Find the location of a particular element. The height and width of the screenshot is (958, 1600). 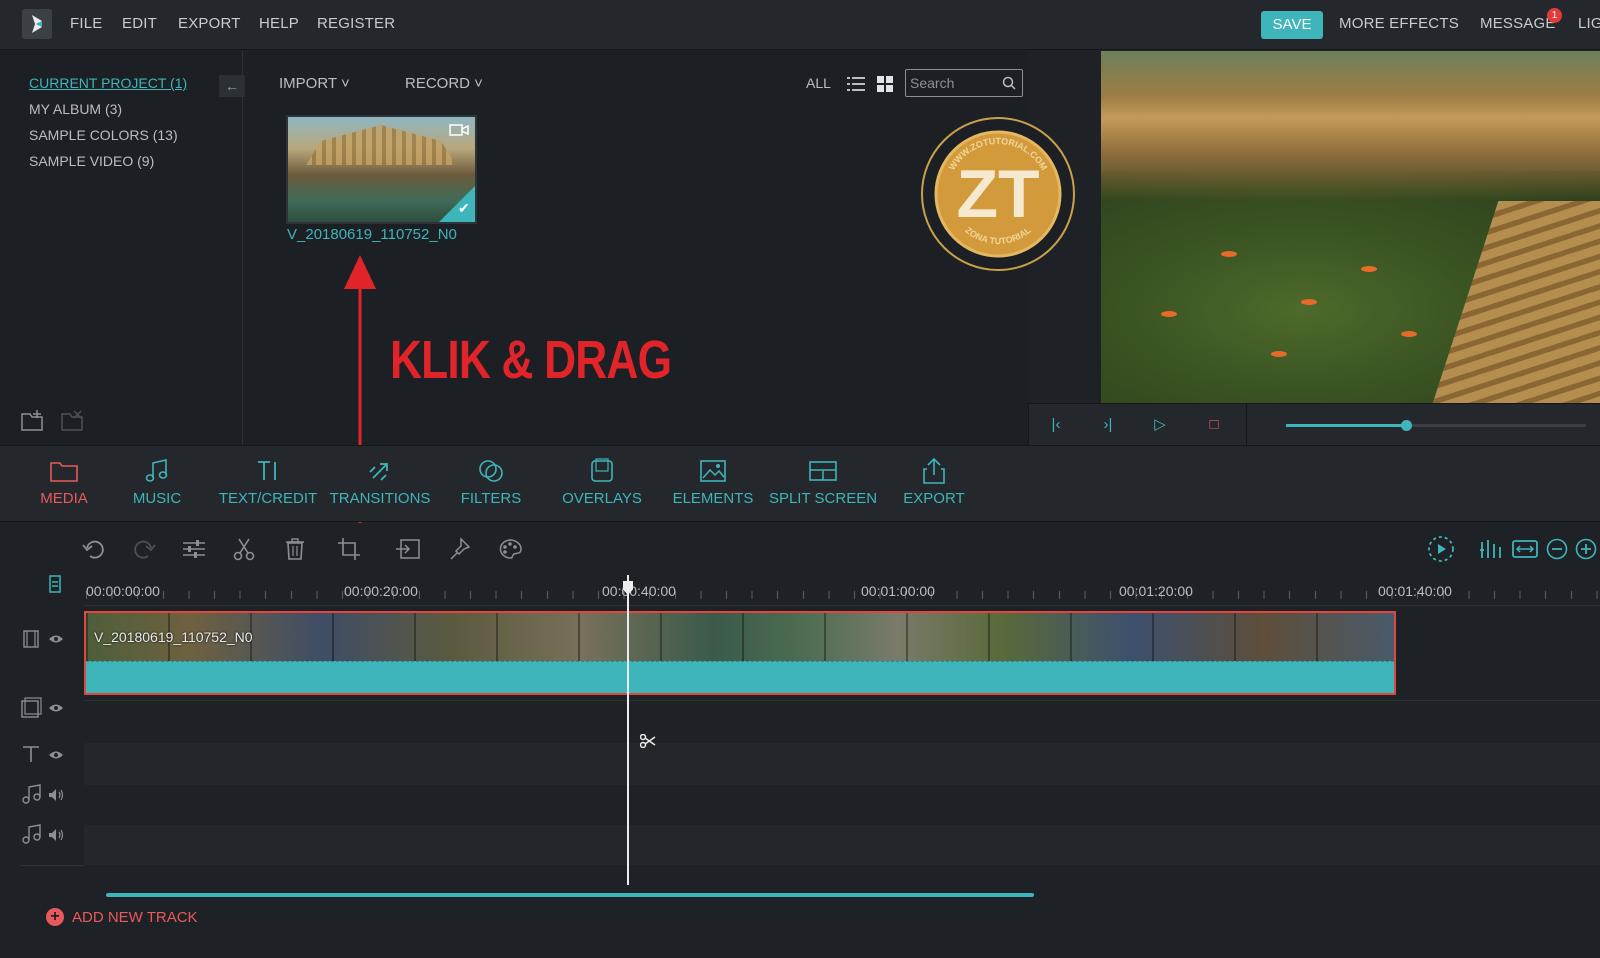

text-track-row is located at coordinates (842, 764).